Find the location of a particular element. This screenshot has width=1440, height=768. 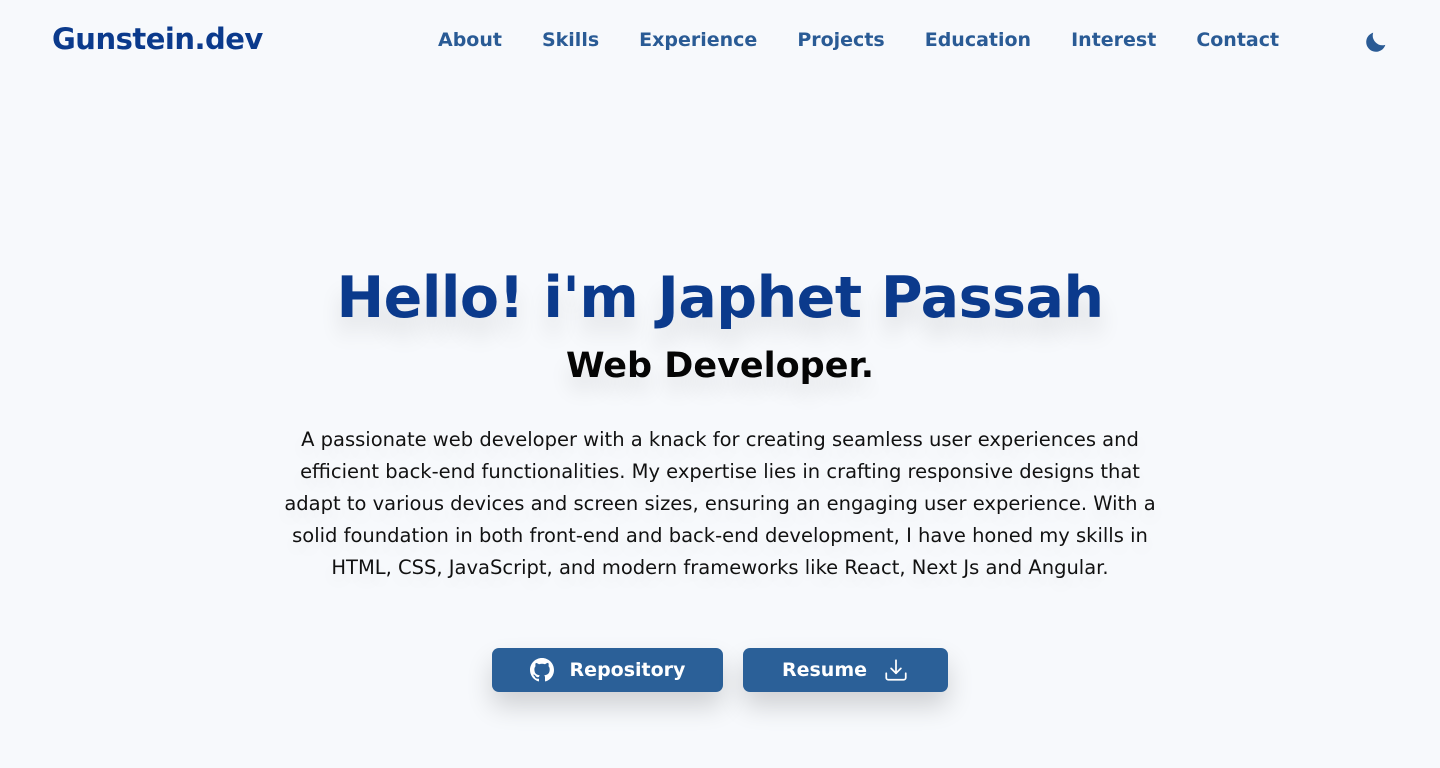

download-icon is located at coordinates (896, 670).